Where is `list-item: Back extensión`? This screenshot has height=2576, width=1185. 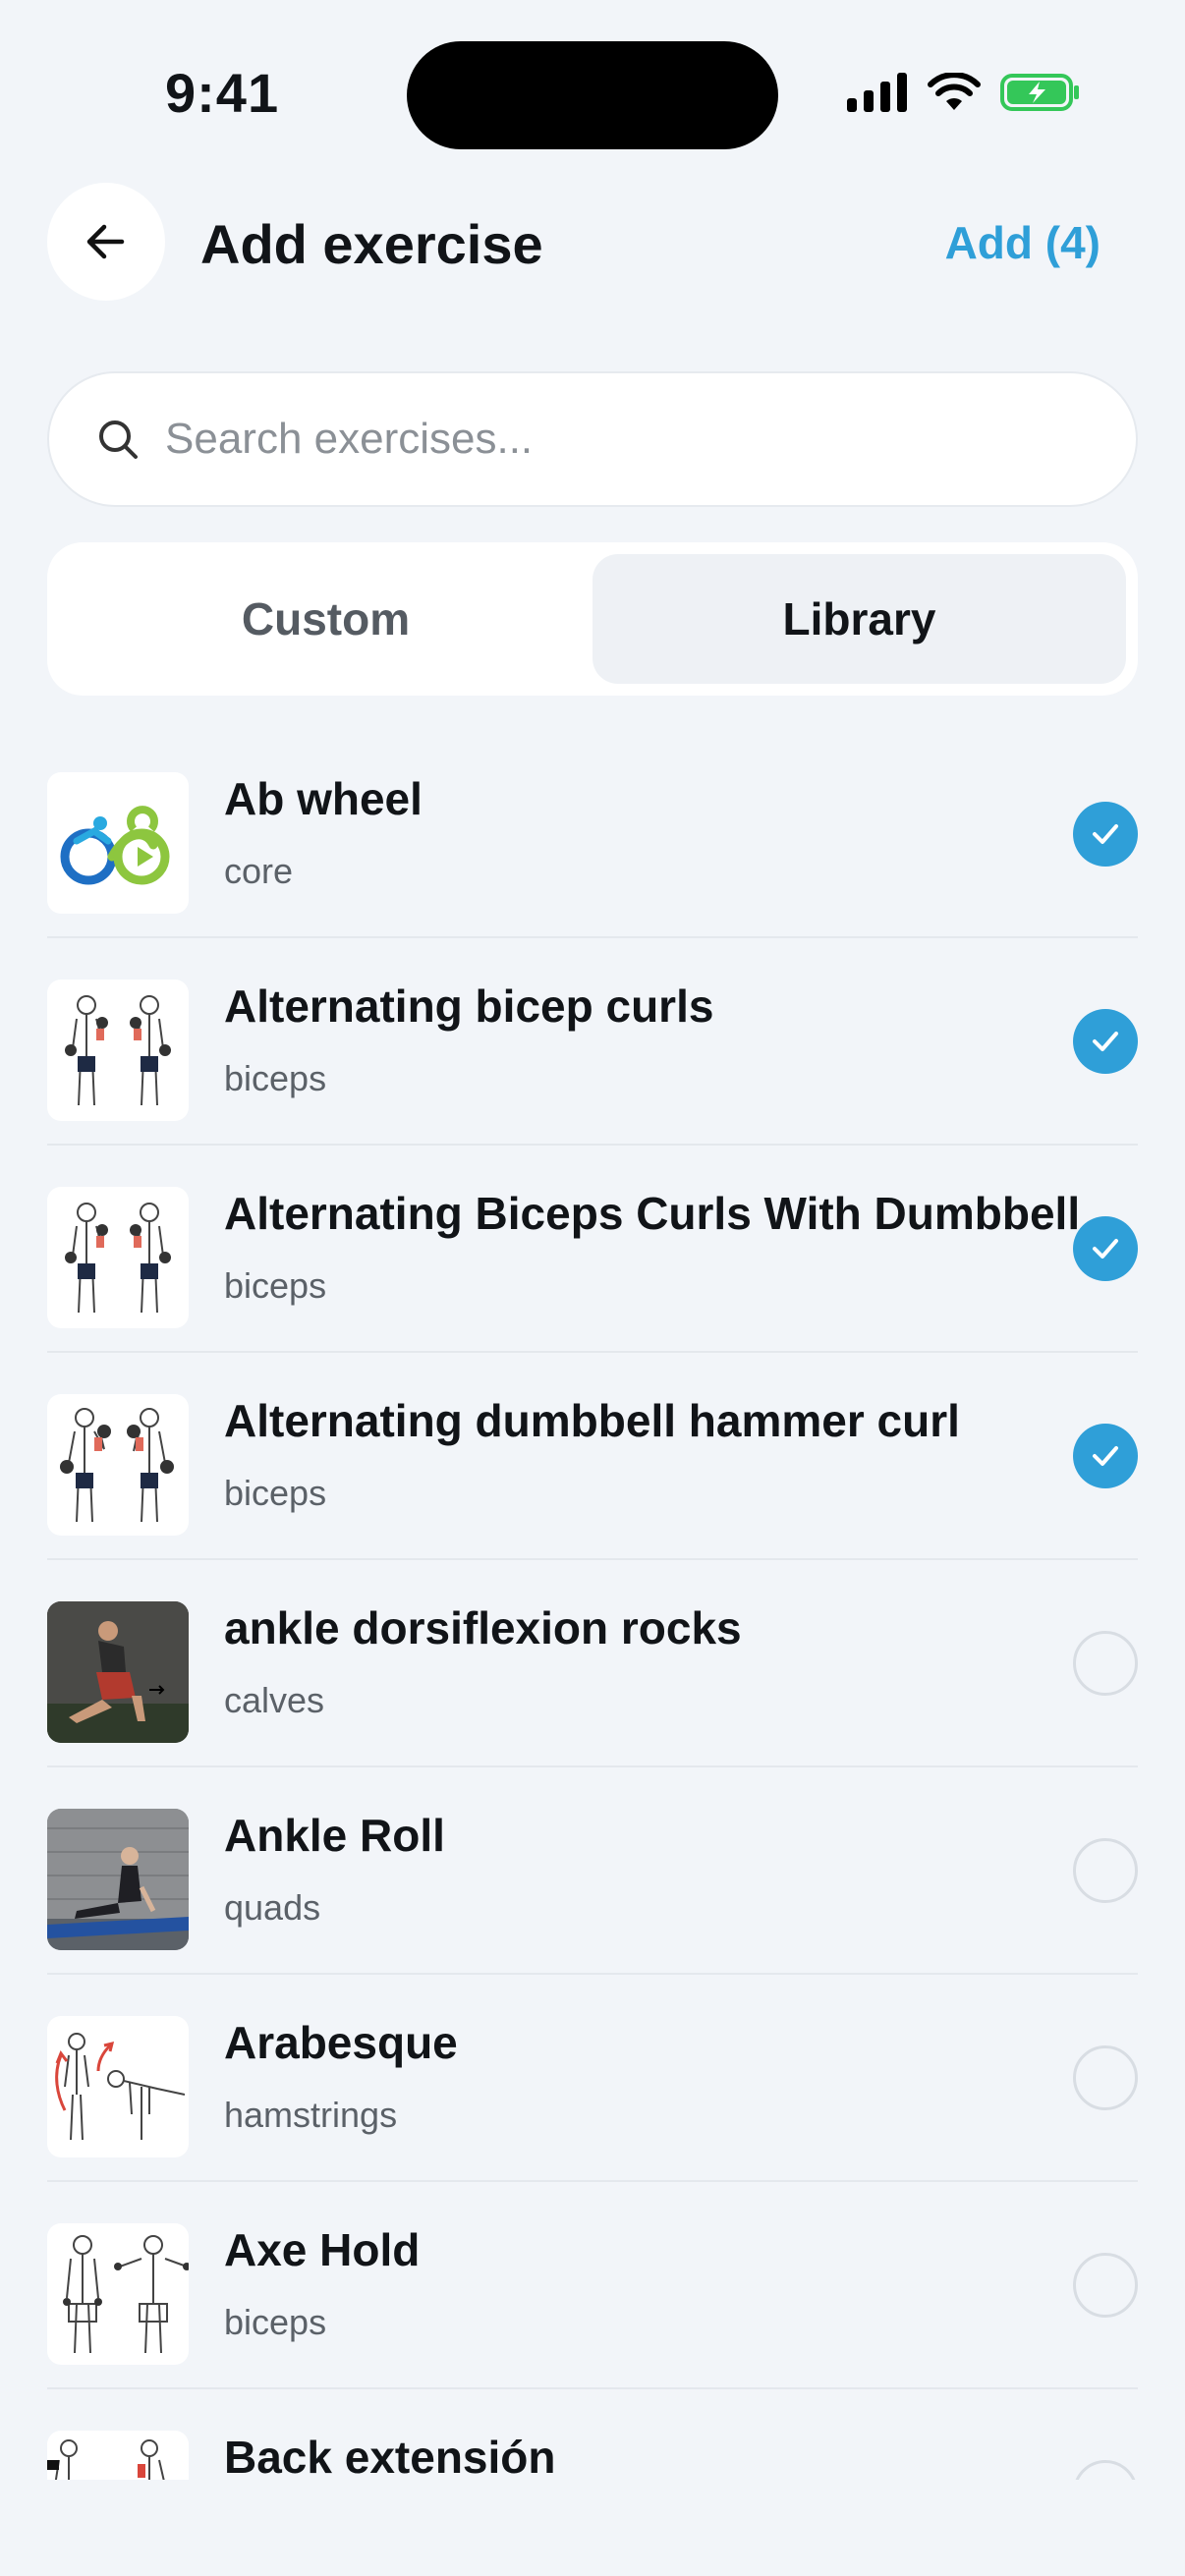
list-item: Back extensión is located at coordinates (592, 2434).